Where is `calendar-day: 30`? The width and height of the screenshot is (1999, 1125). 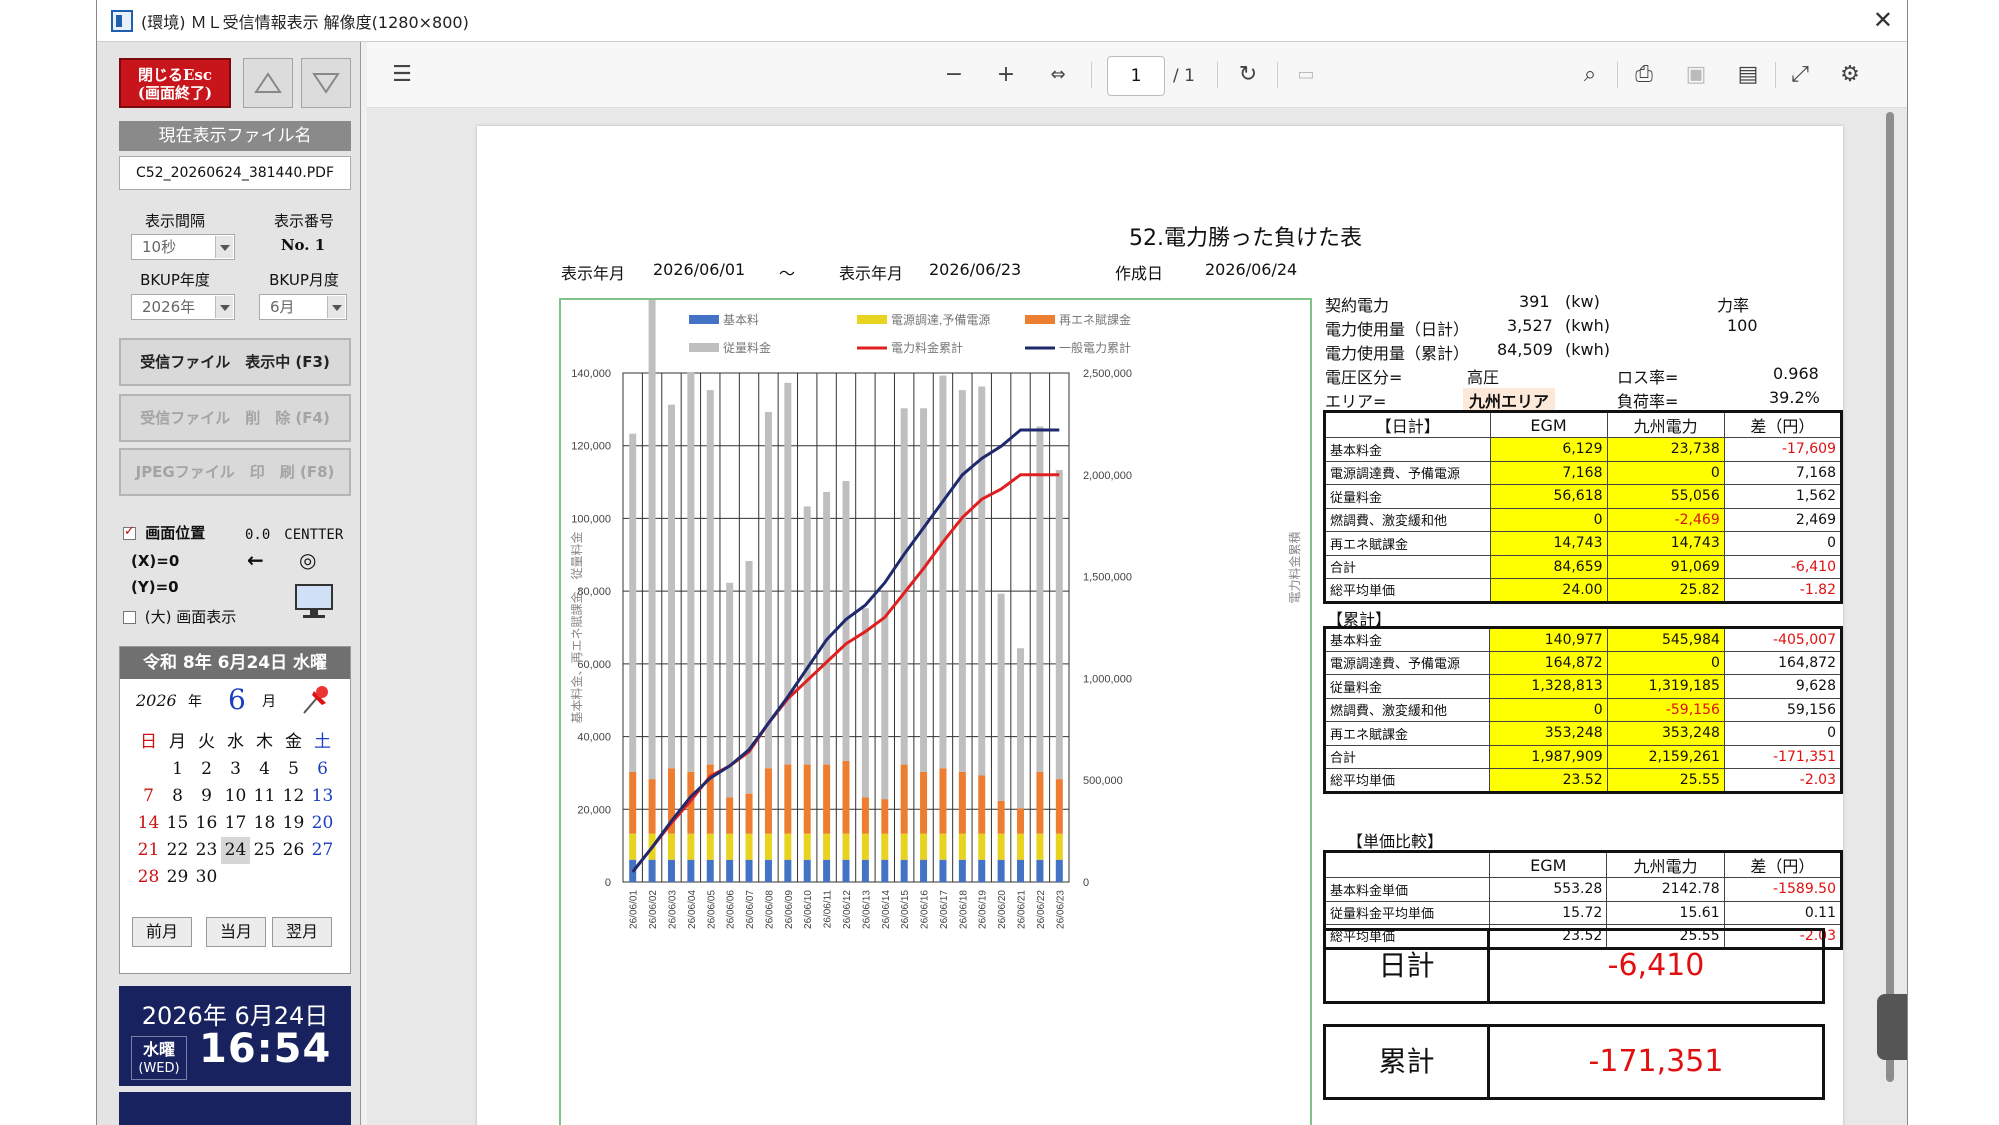 calendar-day: 30 is located at coordinates (206, 877).